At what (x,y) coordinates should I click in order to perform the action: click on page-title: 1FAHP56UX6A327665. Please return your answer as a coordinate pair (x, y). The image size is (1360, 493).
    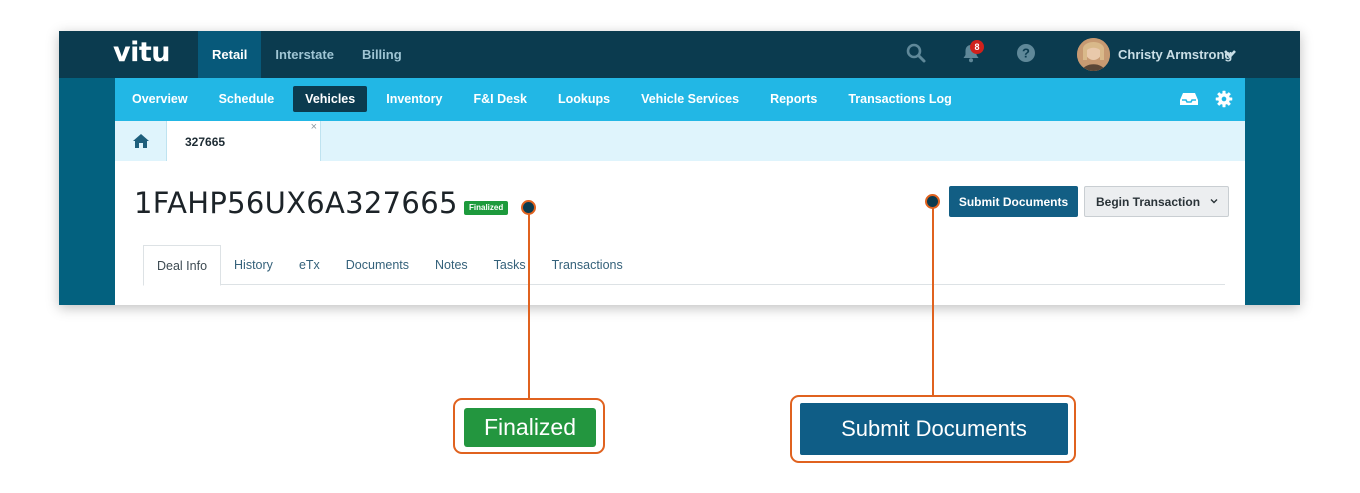
    Looking at the image, I should click on (296, 203).